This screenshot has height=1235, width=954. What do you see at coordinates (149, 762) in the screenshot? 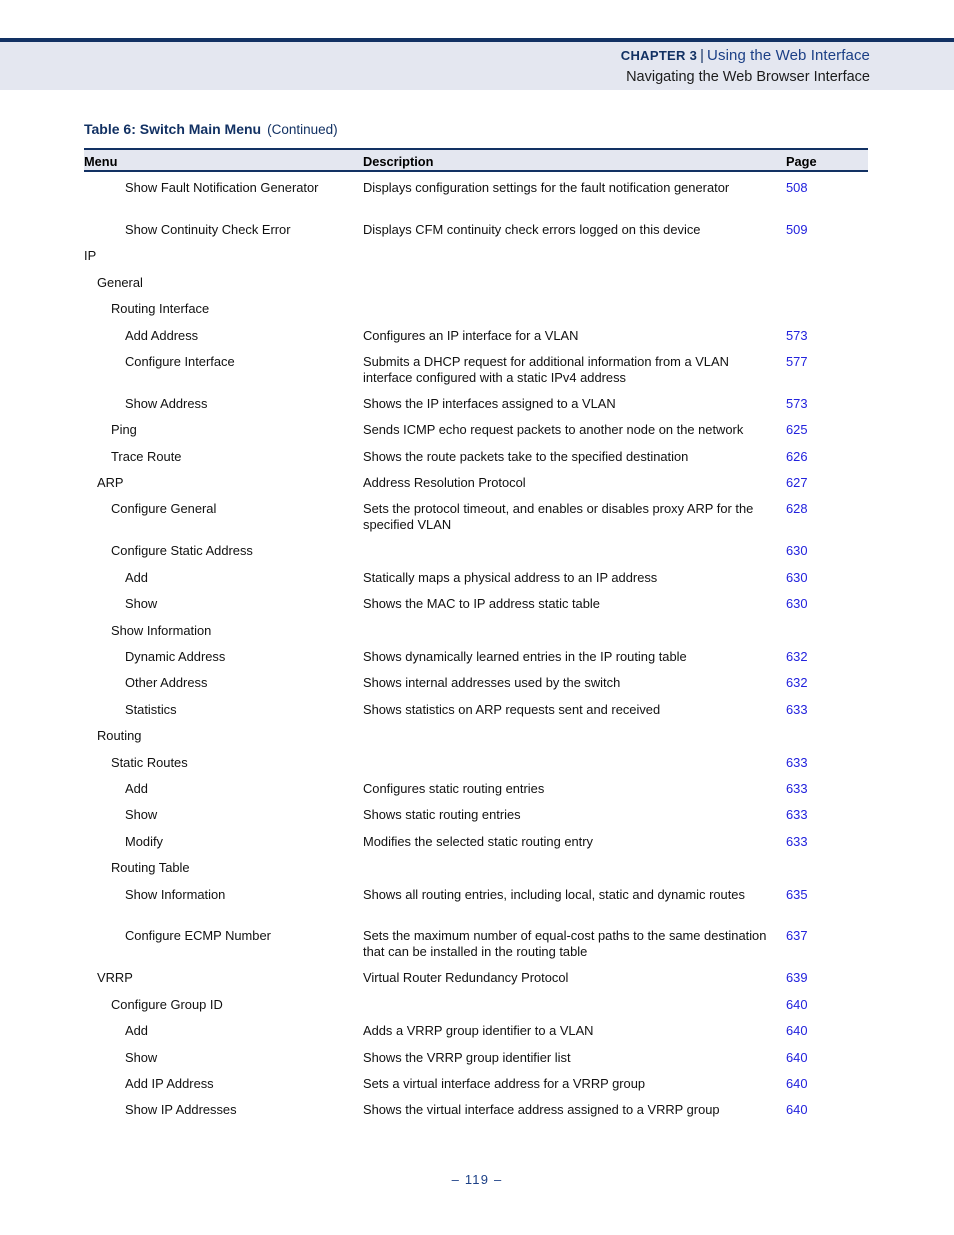
I see `menu-cell: Static Routes` at bounding box center [149, 762].